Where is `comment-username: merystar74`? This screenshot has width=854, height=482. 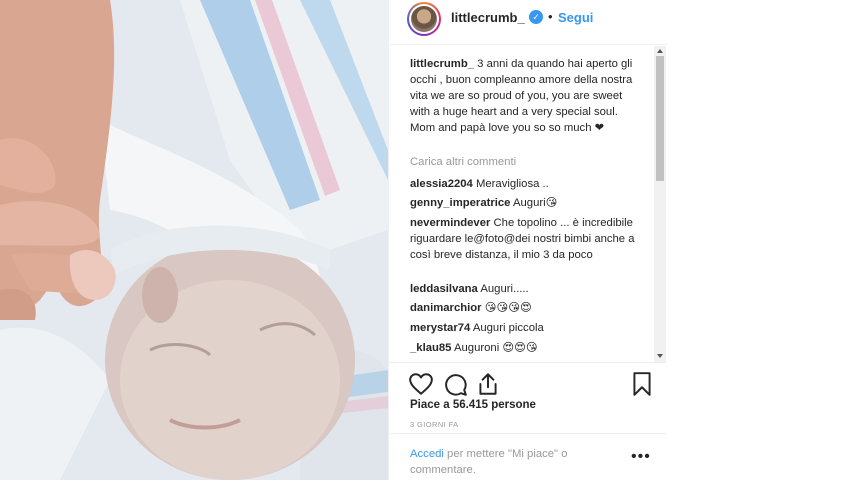 comment-username: merystar74 is located at coordinates (440, 328).